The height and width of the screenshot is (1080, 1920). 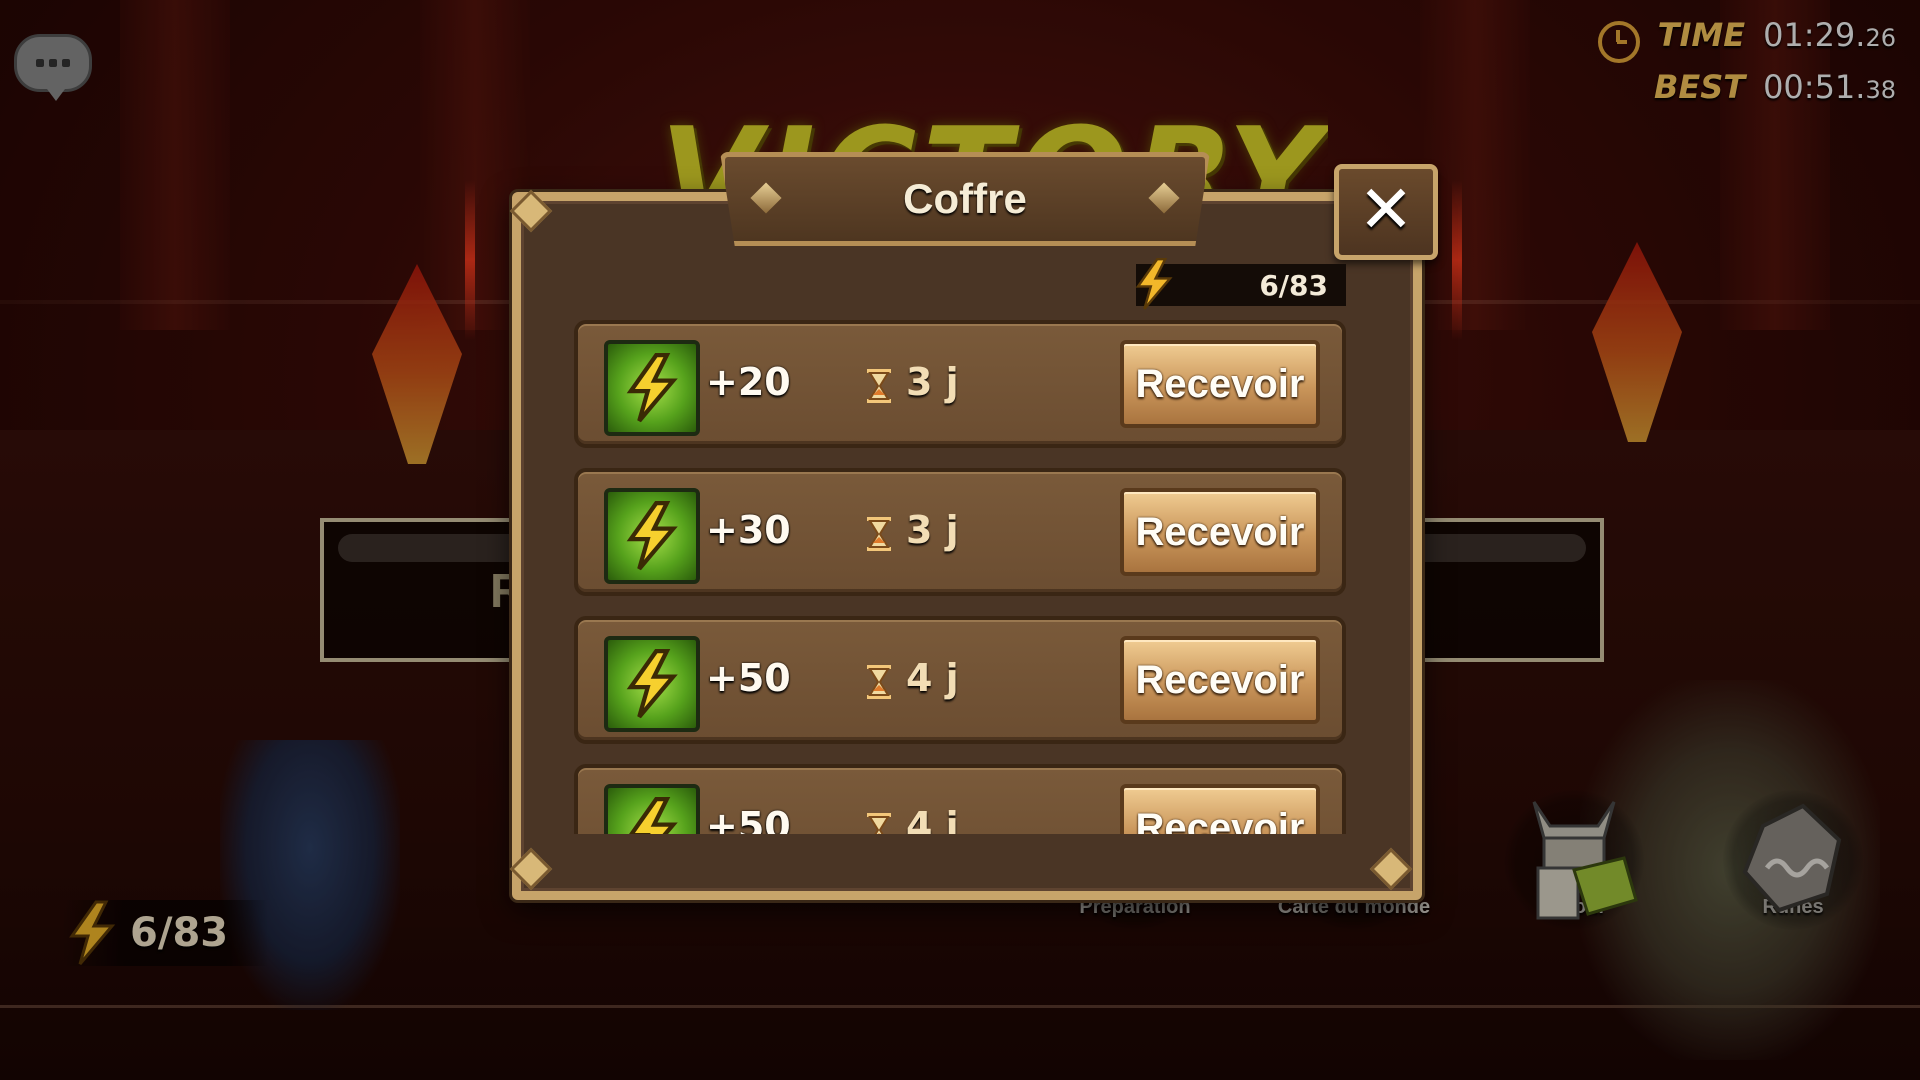 What do you see at coordinates (1293, 285) in the screenshot?
I see `popup-energy-value: 6/83` at bounding box center [1293, 285].